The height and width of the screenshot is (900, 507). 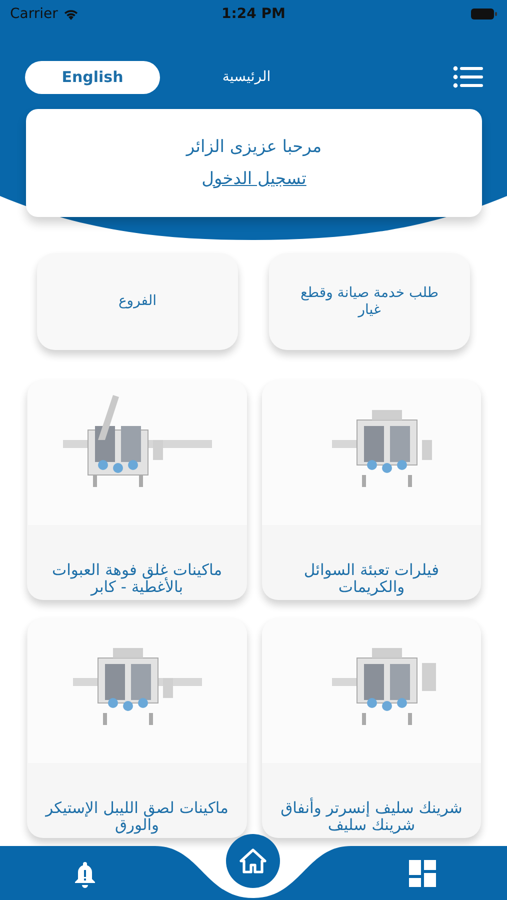 What do you see at coordinates (254, 147) in the screenshot?
I see `greeting-text: مرحبا عزيزى الزائر` at bounding box center [254, 147].